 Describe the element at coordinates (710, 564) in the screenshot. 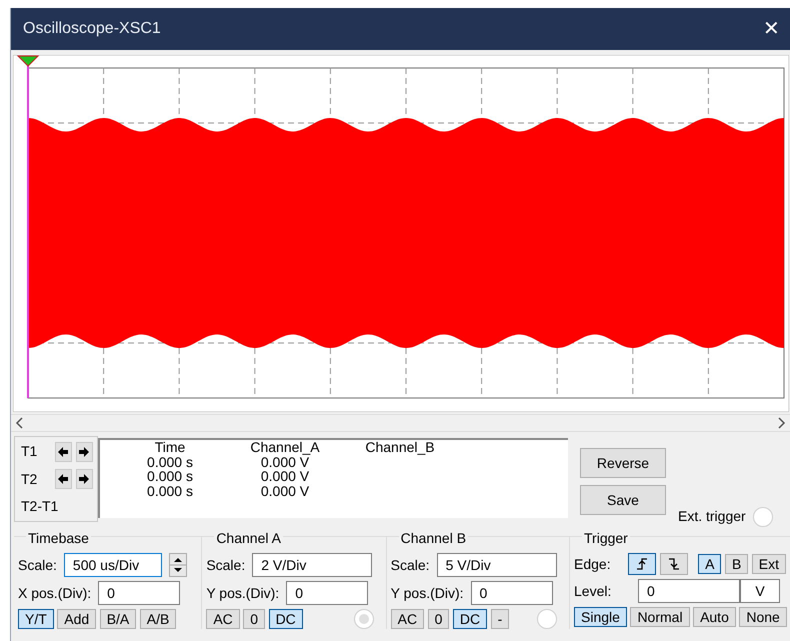

I see `source-button: A` at that location.